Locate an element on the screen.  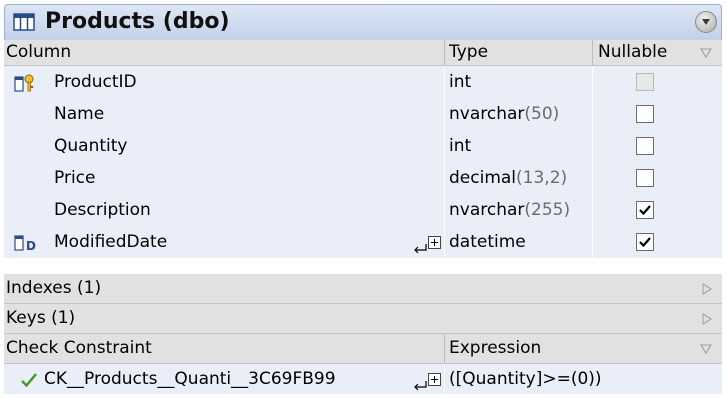
column-type: decimal(13,2) is located at coordinates (508, 178).